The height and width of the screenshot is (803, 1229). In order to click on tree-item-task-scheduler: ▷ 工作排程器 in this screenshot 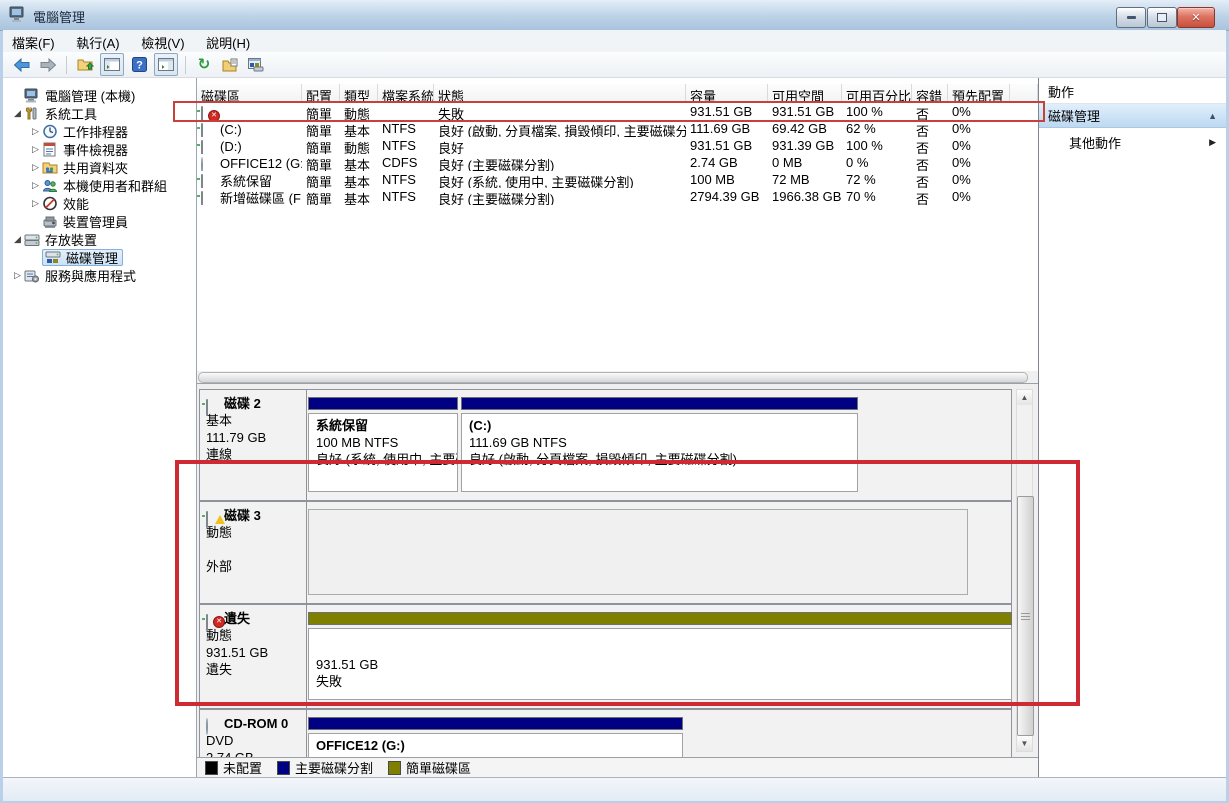, I will do `click(99, 131)`.